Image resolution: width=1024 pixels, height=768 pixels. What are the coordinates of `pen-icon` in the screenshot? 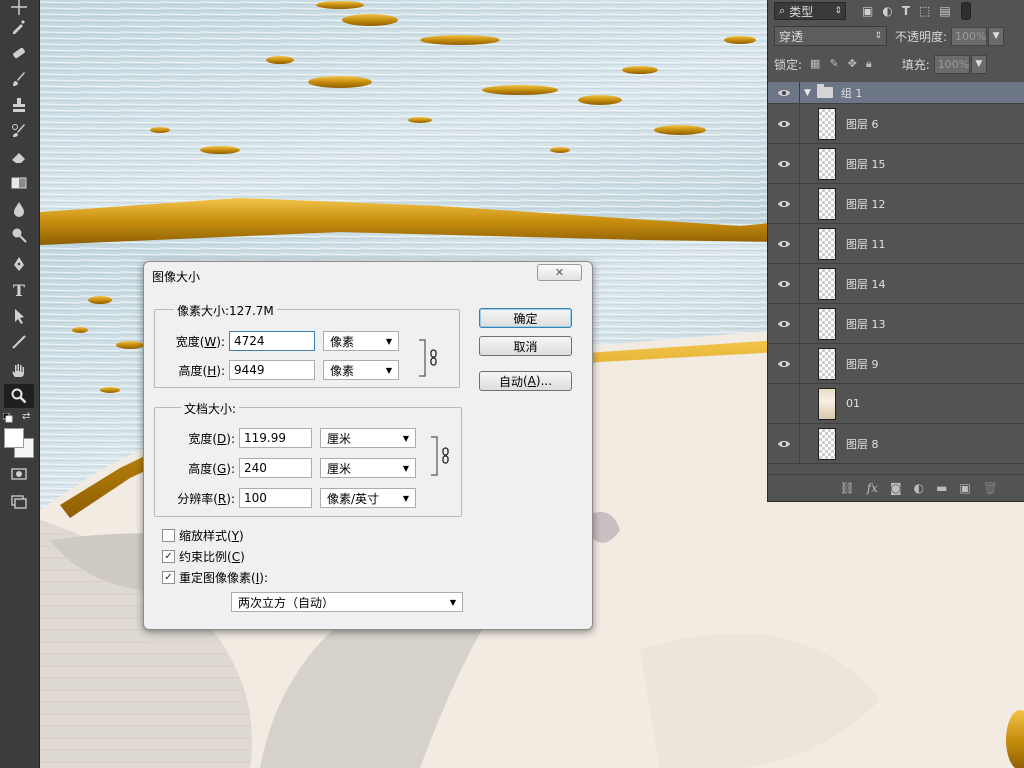 It's located at (19, 264).